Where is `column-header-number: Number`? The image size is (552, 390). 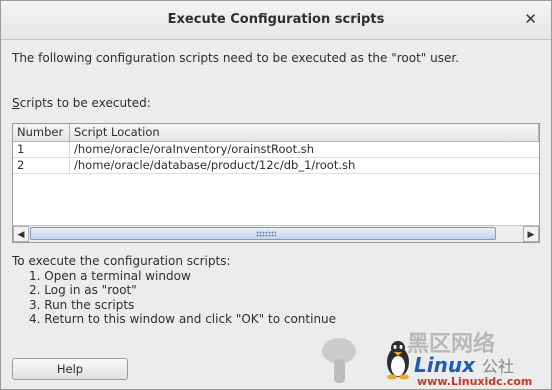
column-header-number: Number is located at coordinates (41, 132).